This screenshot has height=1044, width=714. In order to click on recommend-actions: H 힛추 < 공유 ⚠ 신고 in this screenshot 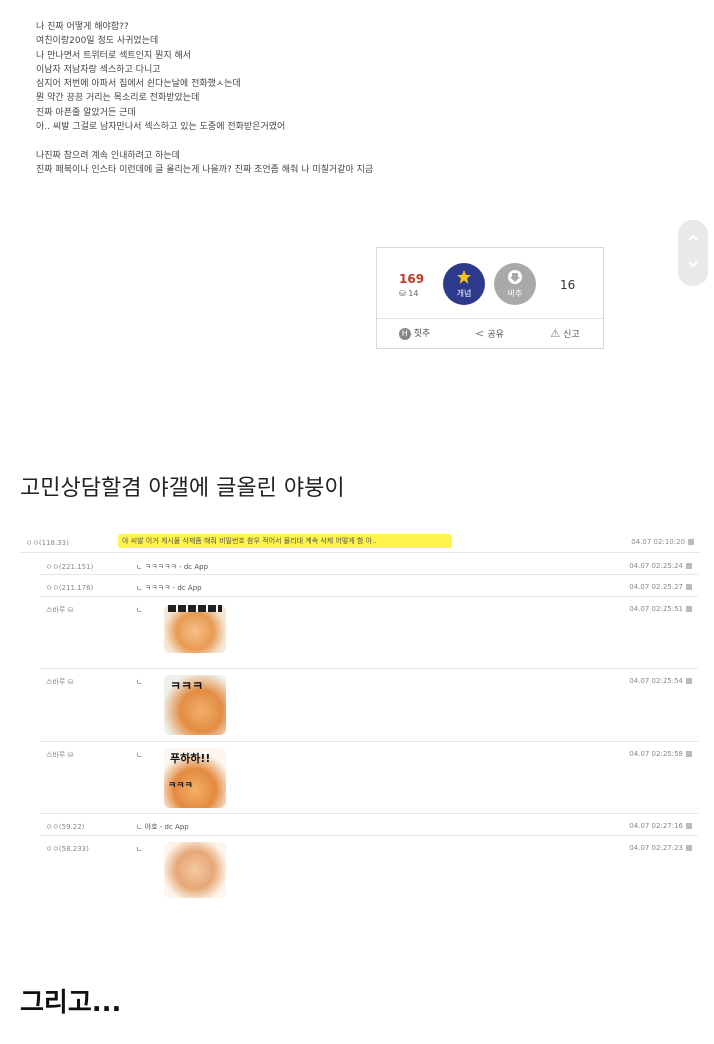, I will do `click(490, 333)`.